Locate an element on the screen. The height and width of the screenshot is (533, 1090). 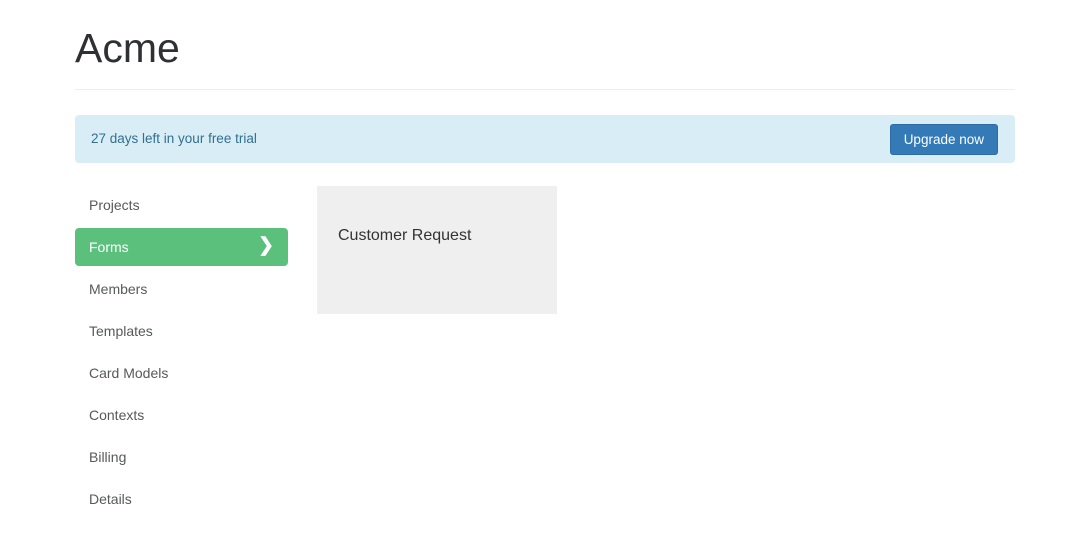
main-content: Customer Request is located at coordinates (437, 250).